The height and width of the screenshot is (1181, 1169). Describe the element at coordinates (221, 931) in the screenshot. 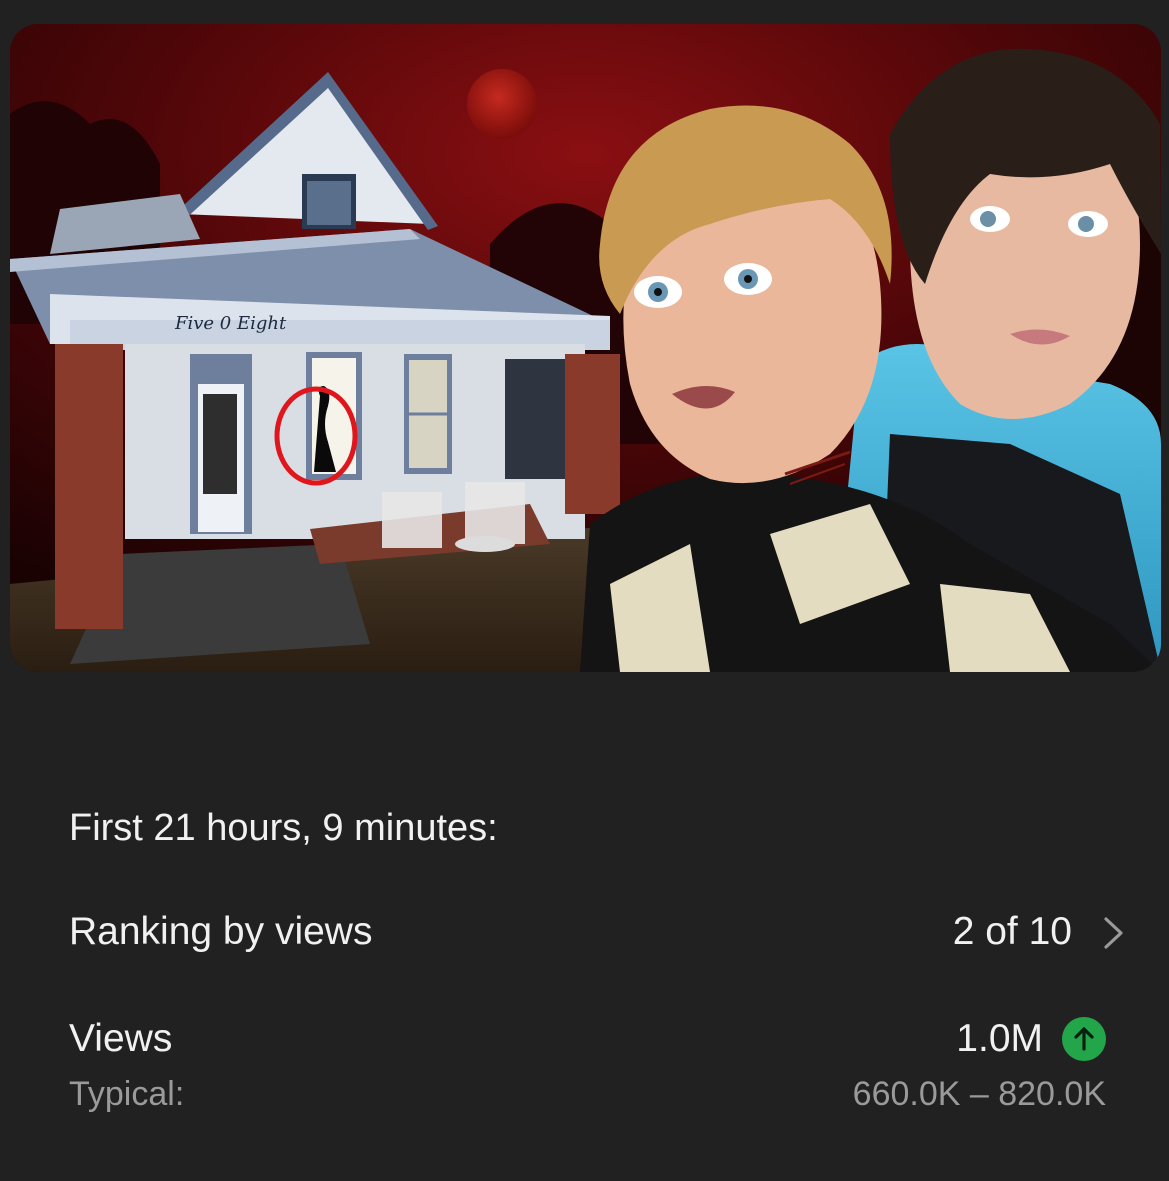

I see `ranking-label: Ranking by views` at that location.